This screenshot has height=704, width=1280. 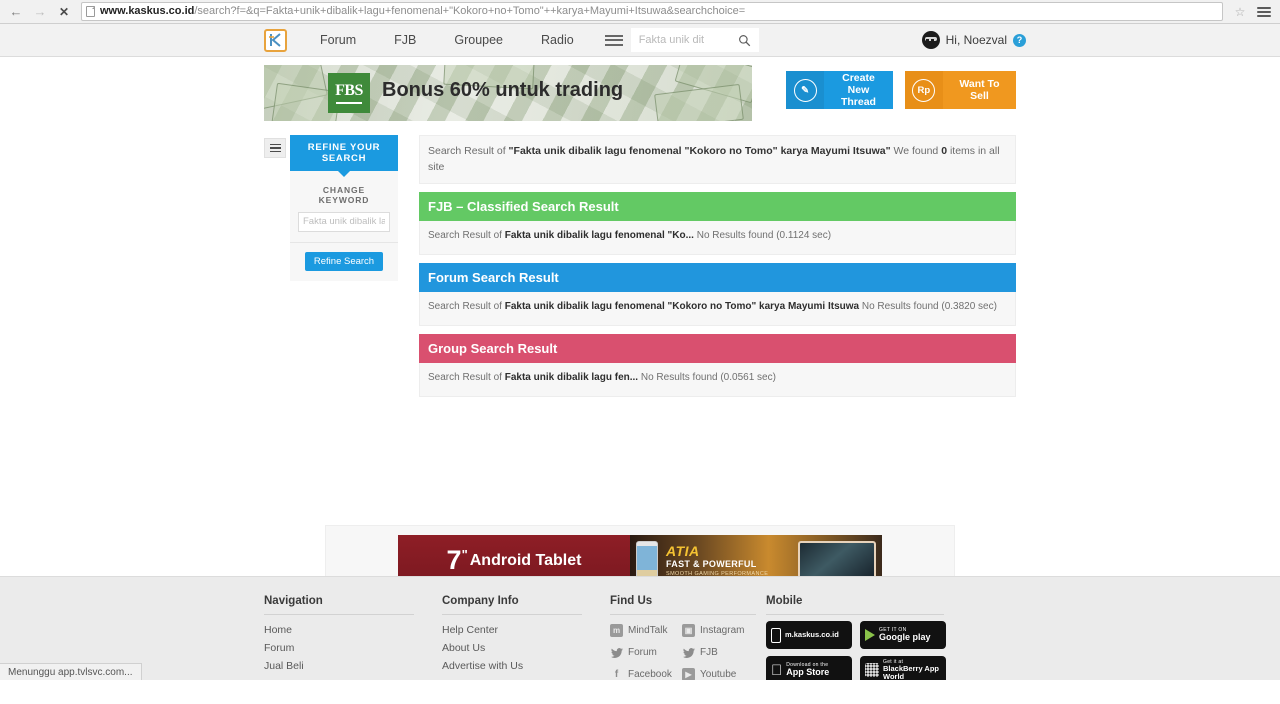 I want to click on footer-link-advertise: Advertise with Us, so click(x=526, y=666).